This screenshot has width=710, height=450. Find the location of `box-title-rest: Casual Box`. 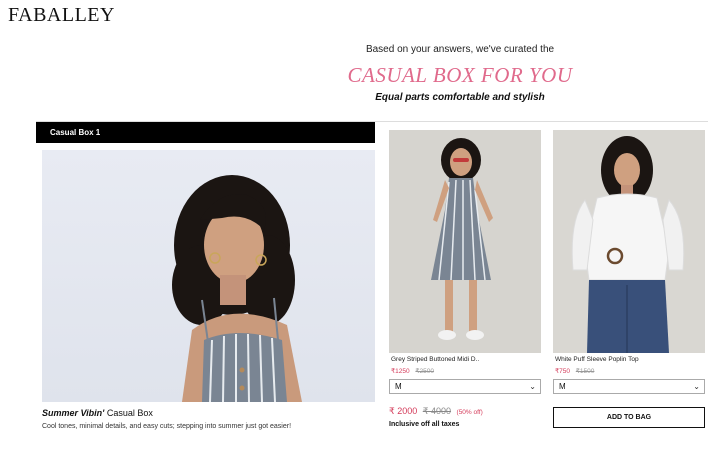

box-title-rest: Casual Box is located at coordinates (128, 413).